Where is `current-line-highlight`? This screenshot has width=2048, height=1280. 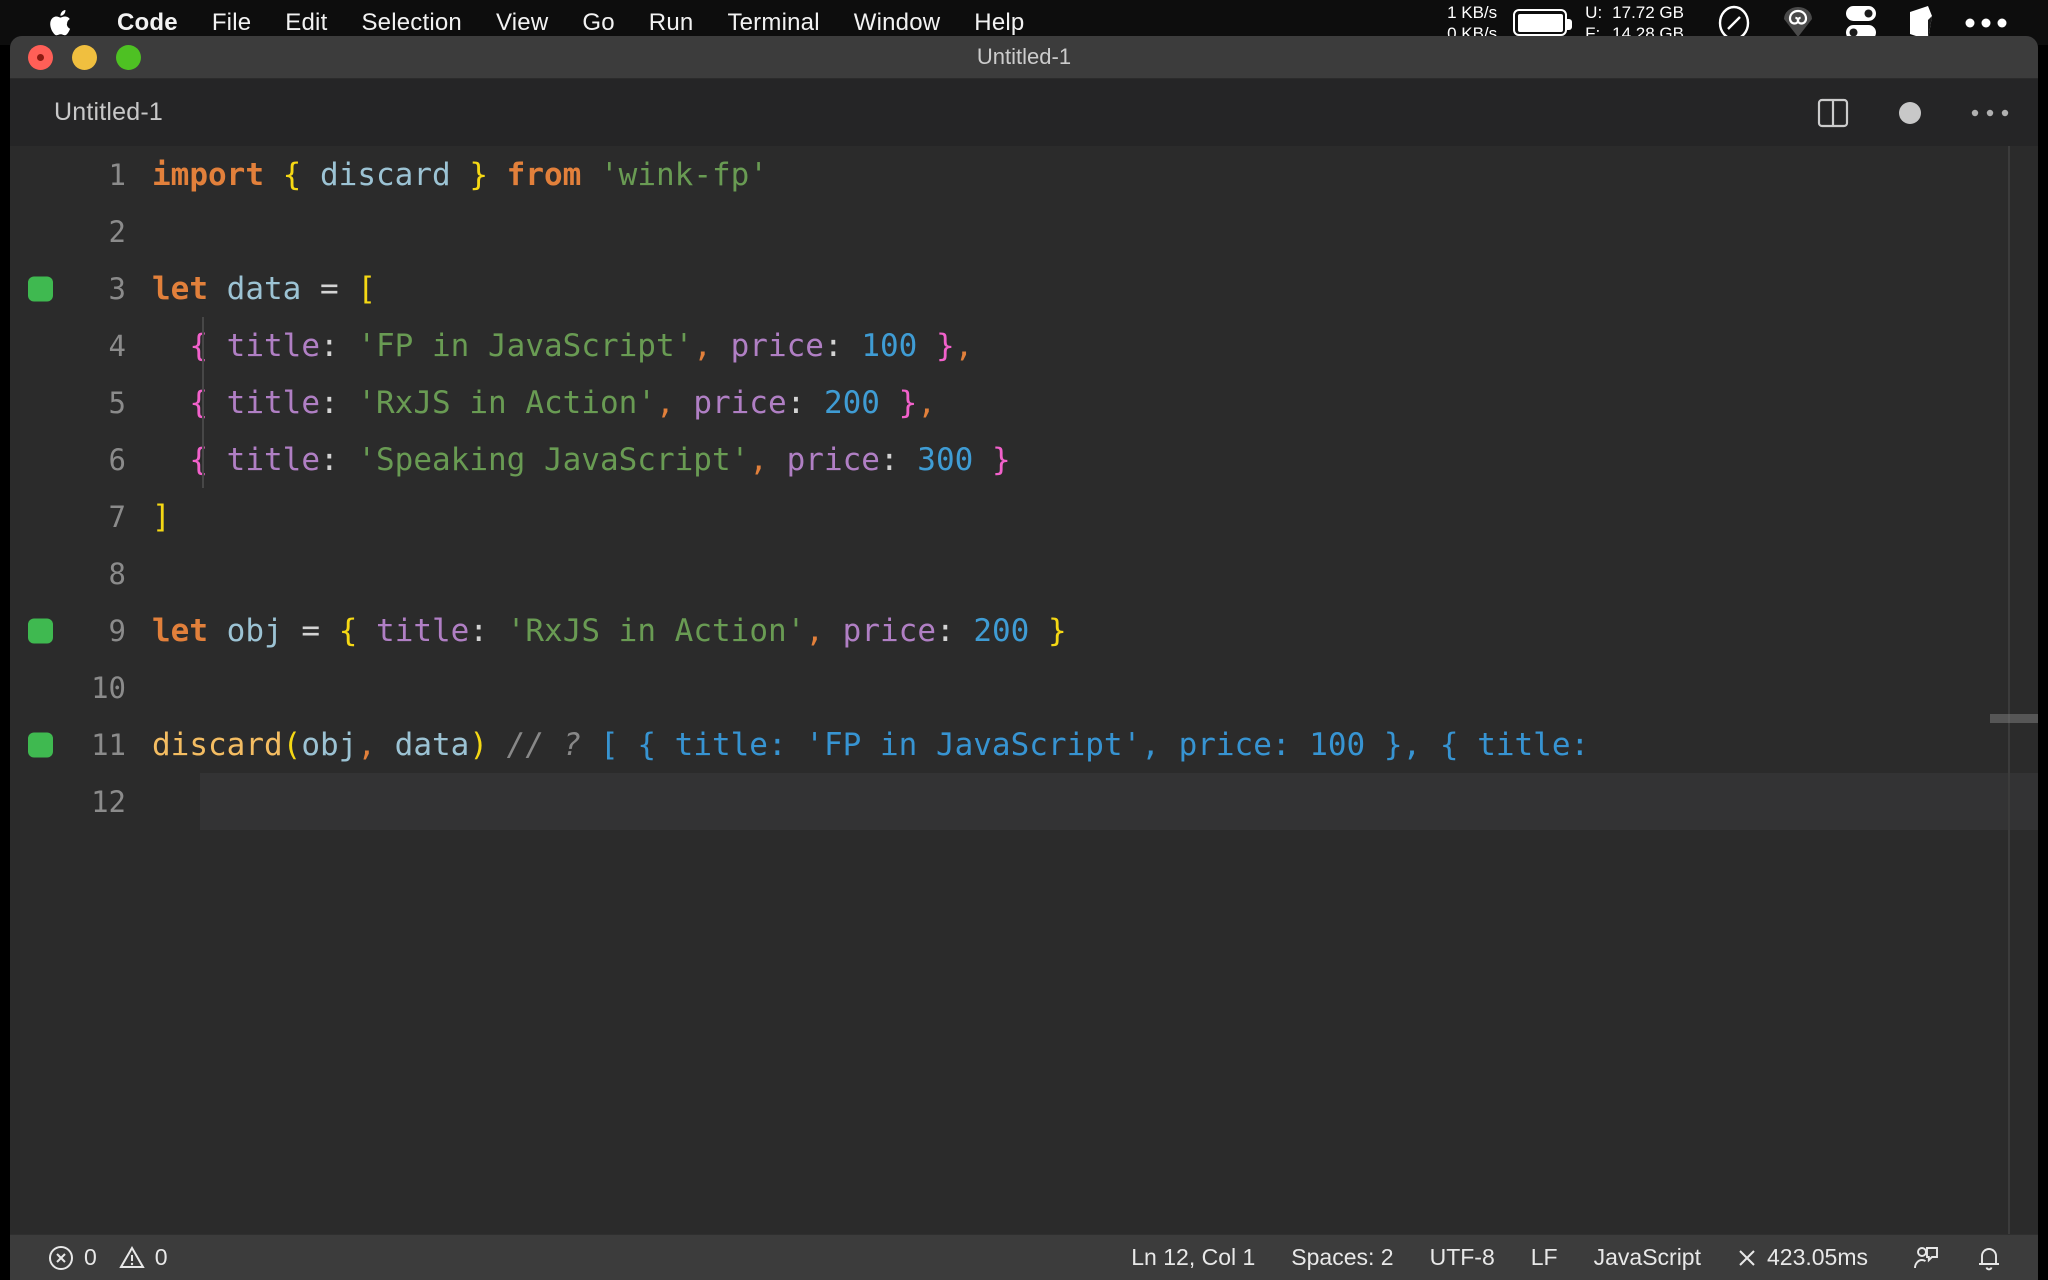
current-line-highlight is located at coordinates (1119, 801).